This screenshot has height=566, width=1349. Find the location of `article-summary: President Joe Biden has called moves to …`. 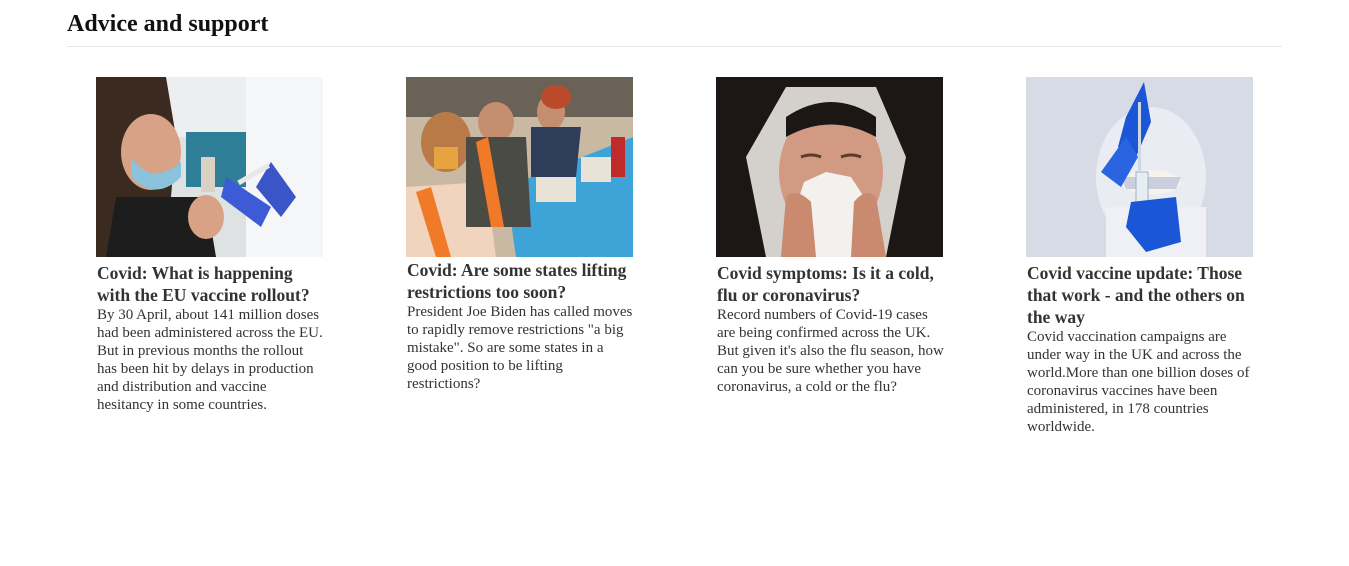

article-summary: President Joe Biden has called moves to … is located at coordinates (520, 348).